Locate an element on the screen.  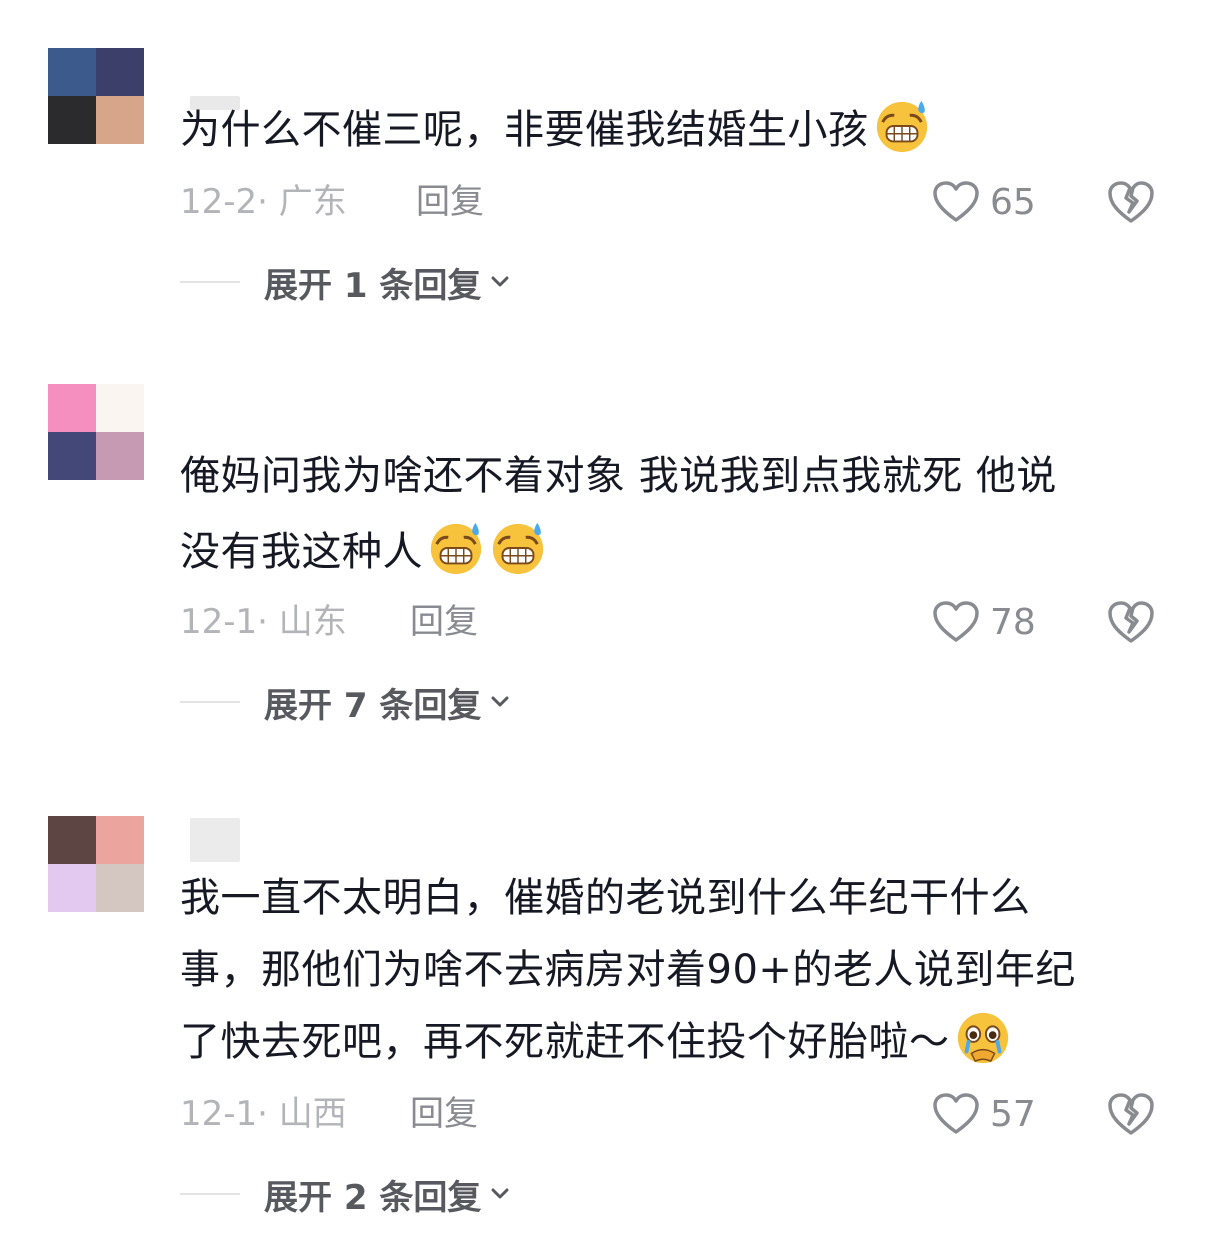
divider is located at coordinates (210, 1194).